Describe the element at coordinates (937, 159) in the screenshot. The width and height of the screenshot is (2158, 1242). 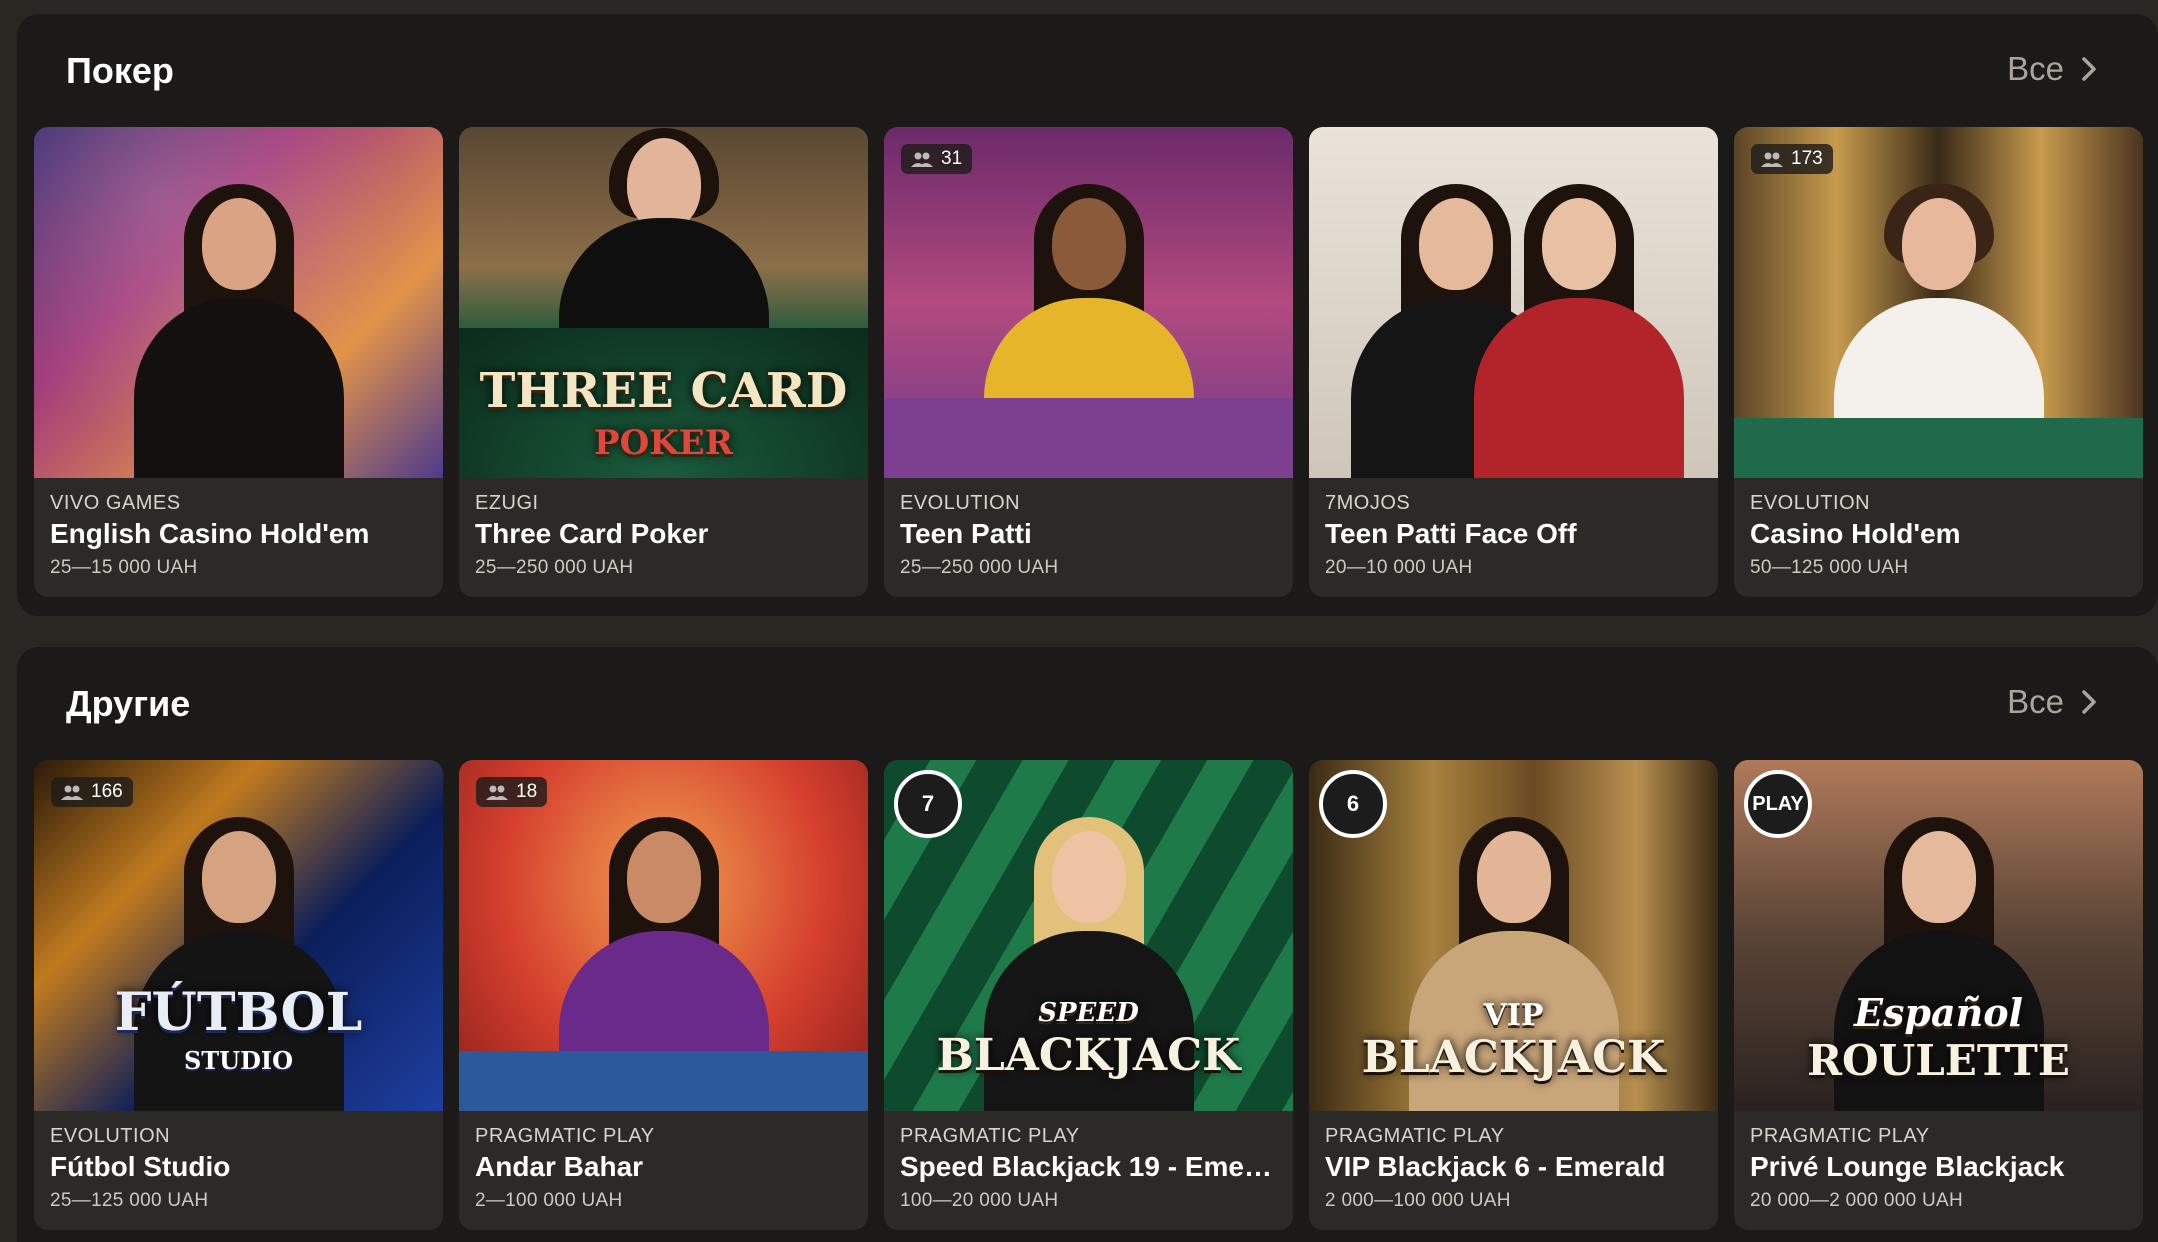
I see `players-badge: 31` at that location.